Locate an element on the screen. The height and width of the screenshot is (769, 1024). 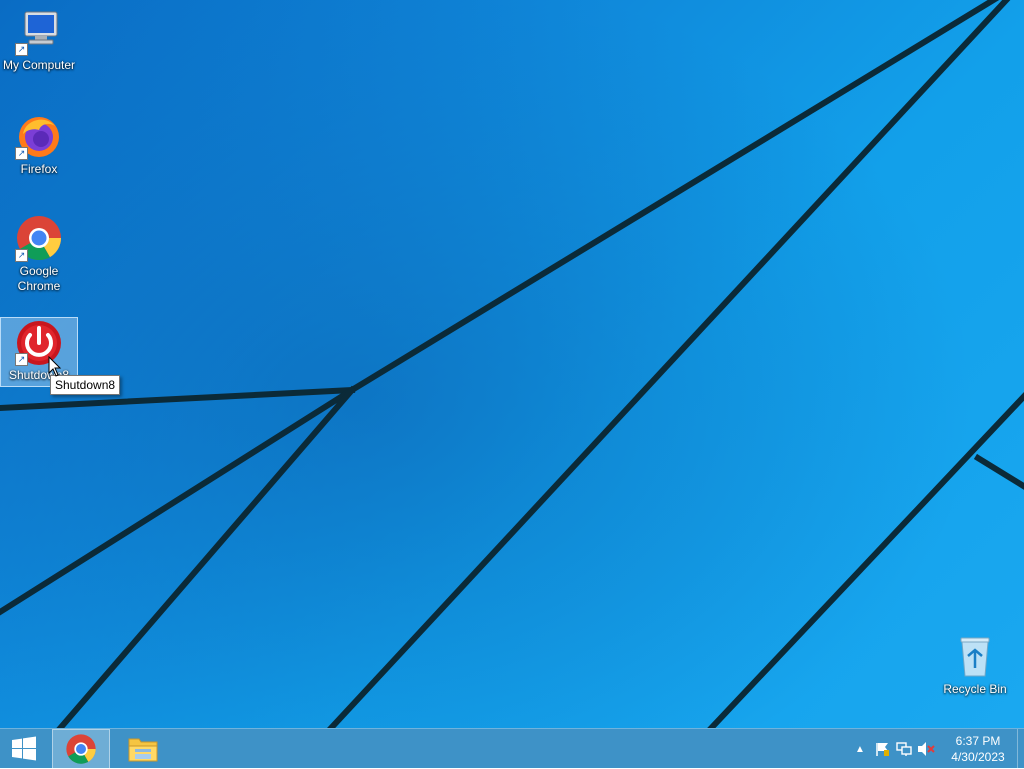
desktop-icon-label: Recycle Bin is located at coordinates (975, 689).